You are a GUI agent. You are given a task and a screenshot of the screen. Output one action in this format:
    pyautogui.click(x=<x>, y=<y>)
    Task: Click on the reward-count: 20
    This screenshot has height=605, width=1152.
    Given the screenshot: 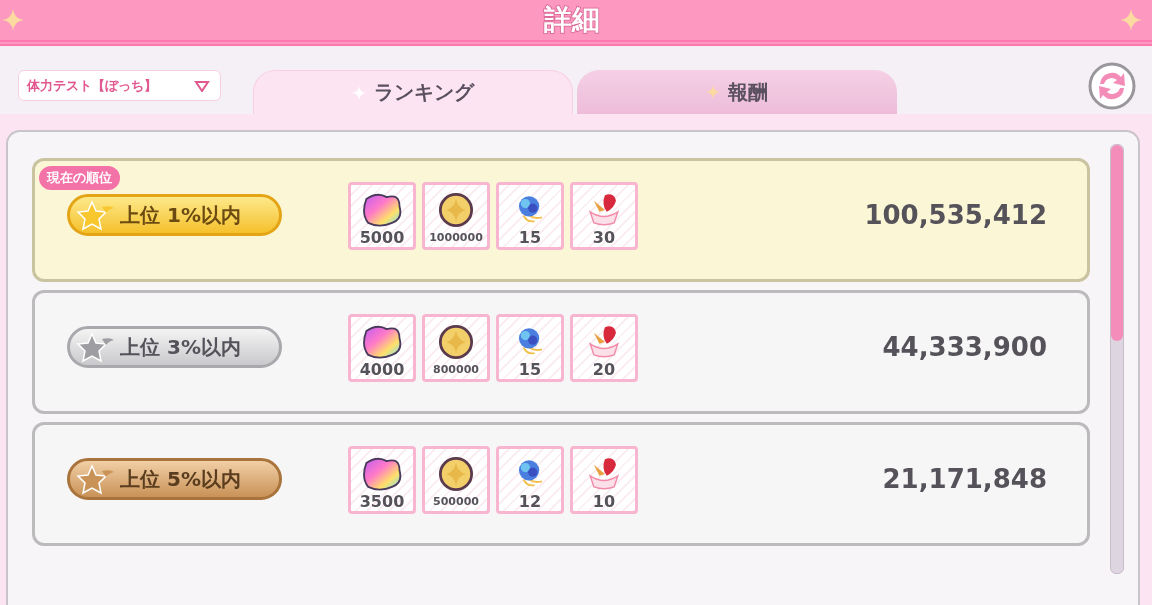 What is the action you would take?
    pyautogui.click(x=604, y=370)
    